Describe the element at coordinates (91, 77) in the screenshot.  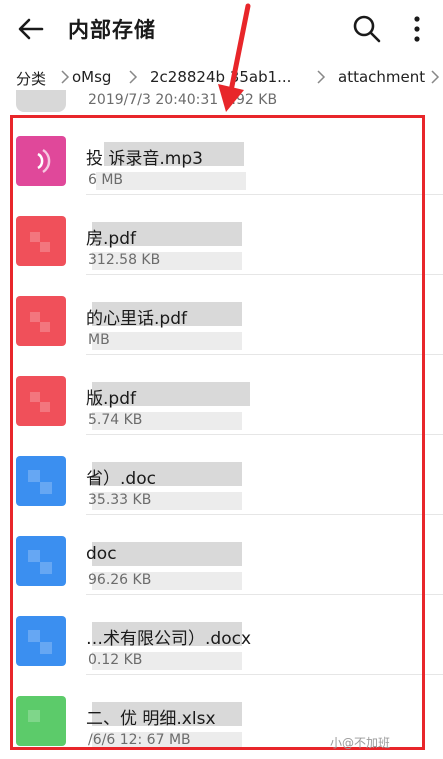
I see `breadcrumb-item-omsg: oMsg` at that location.